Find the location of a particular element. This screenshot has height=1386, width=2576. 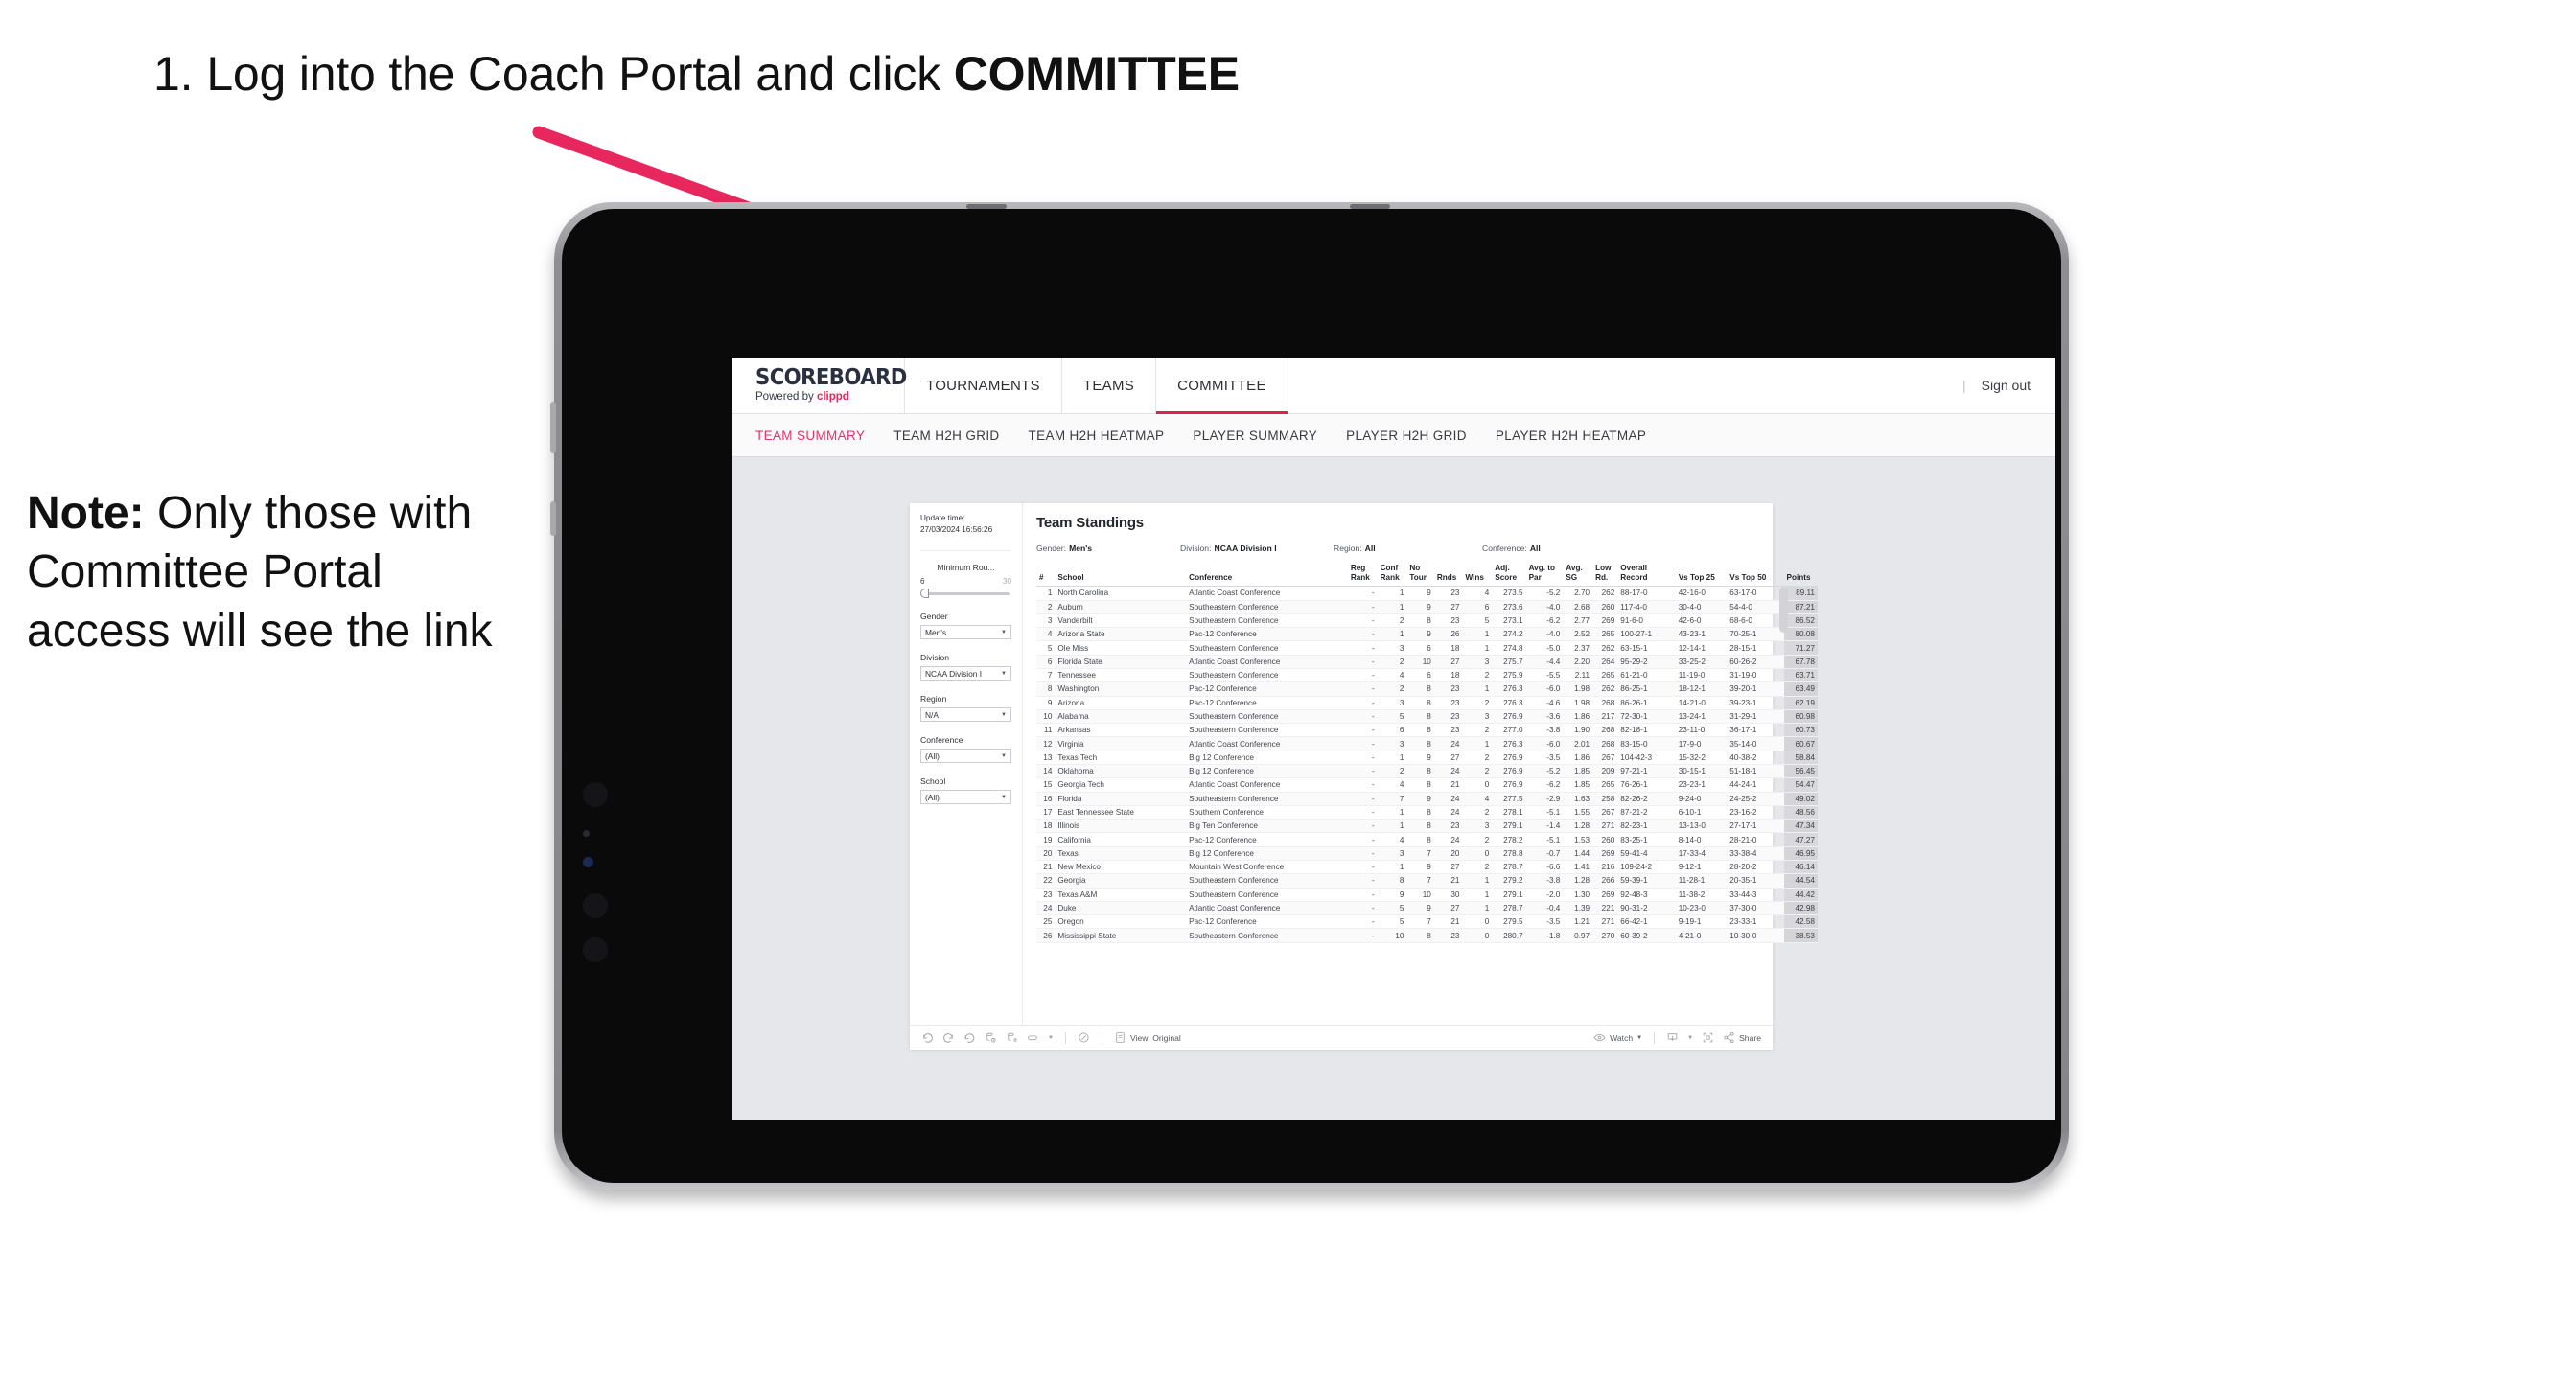

col-header-overall-record: Overall Record is located at coordinates (1647, 576).